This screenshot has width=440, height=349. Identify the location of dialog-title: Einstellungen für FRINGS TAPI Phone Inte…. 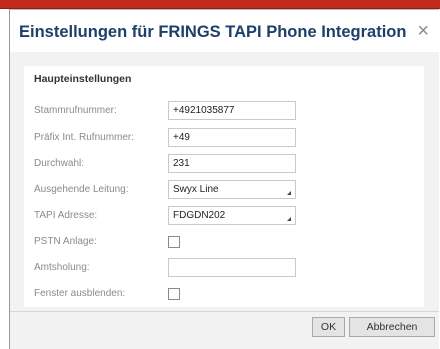
(213, 32).